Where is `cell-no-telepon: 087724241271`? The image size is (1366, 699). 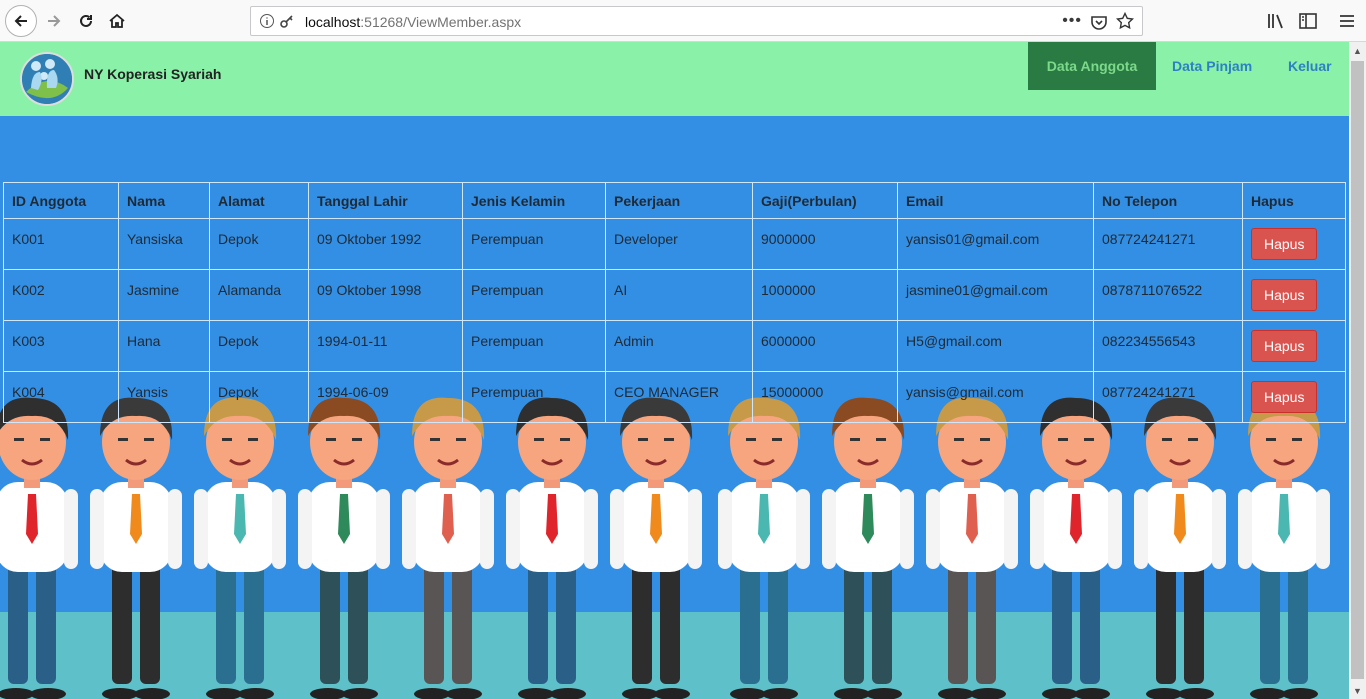
cell-no-telepon: 087724241271 is located at coordinates (1168, 244).